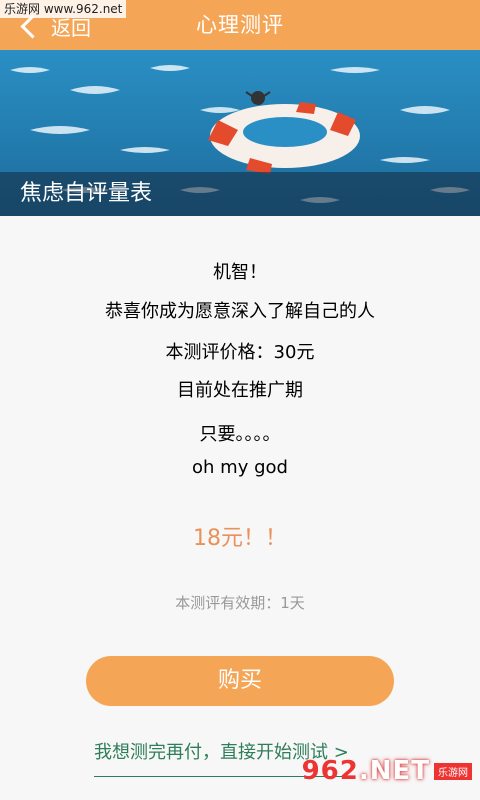  I want to click on message-line-5: 只要。。。。, so click(240, 434).